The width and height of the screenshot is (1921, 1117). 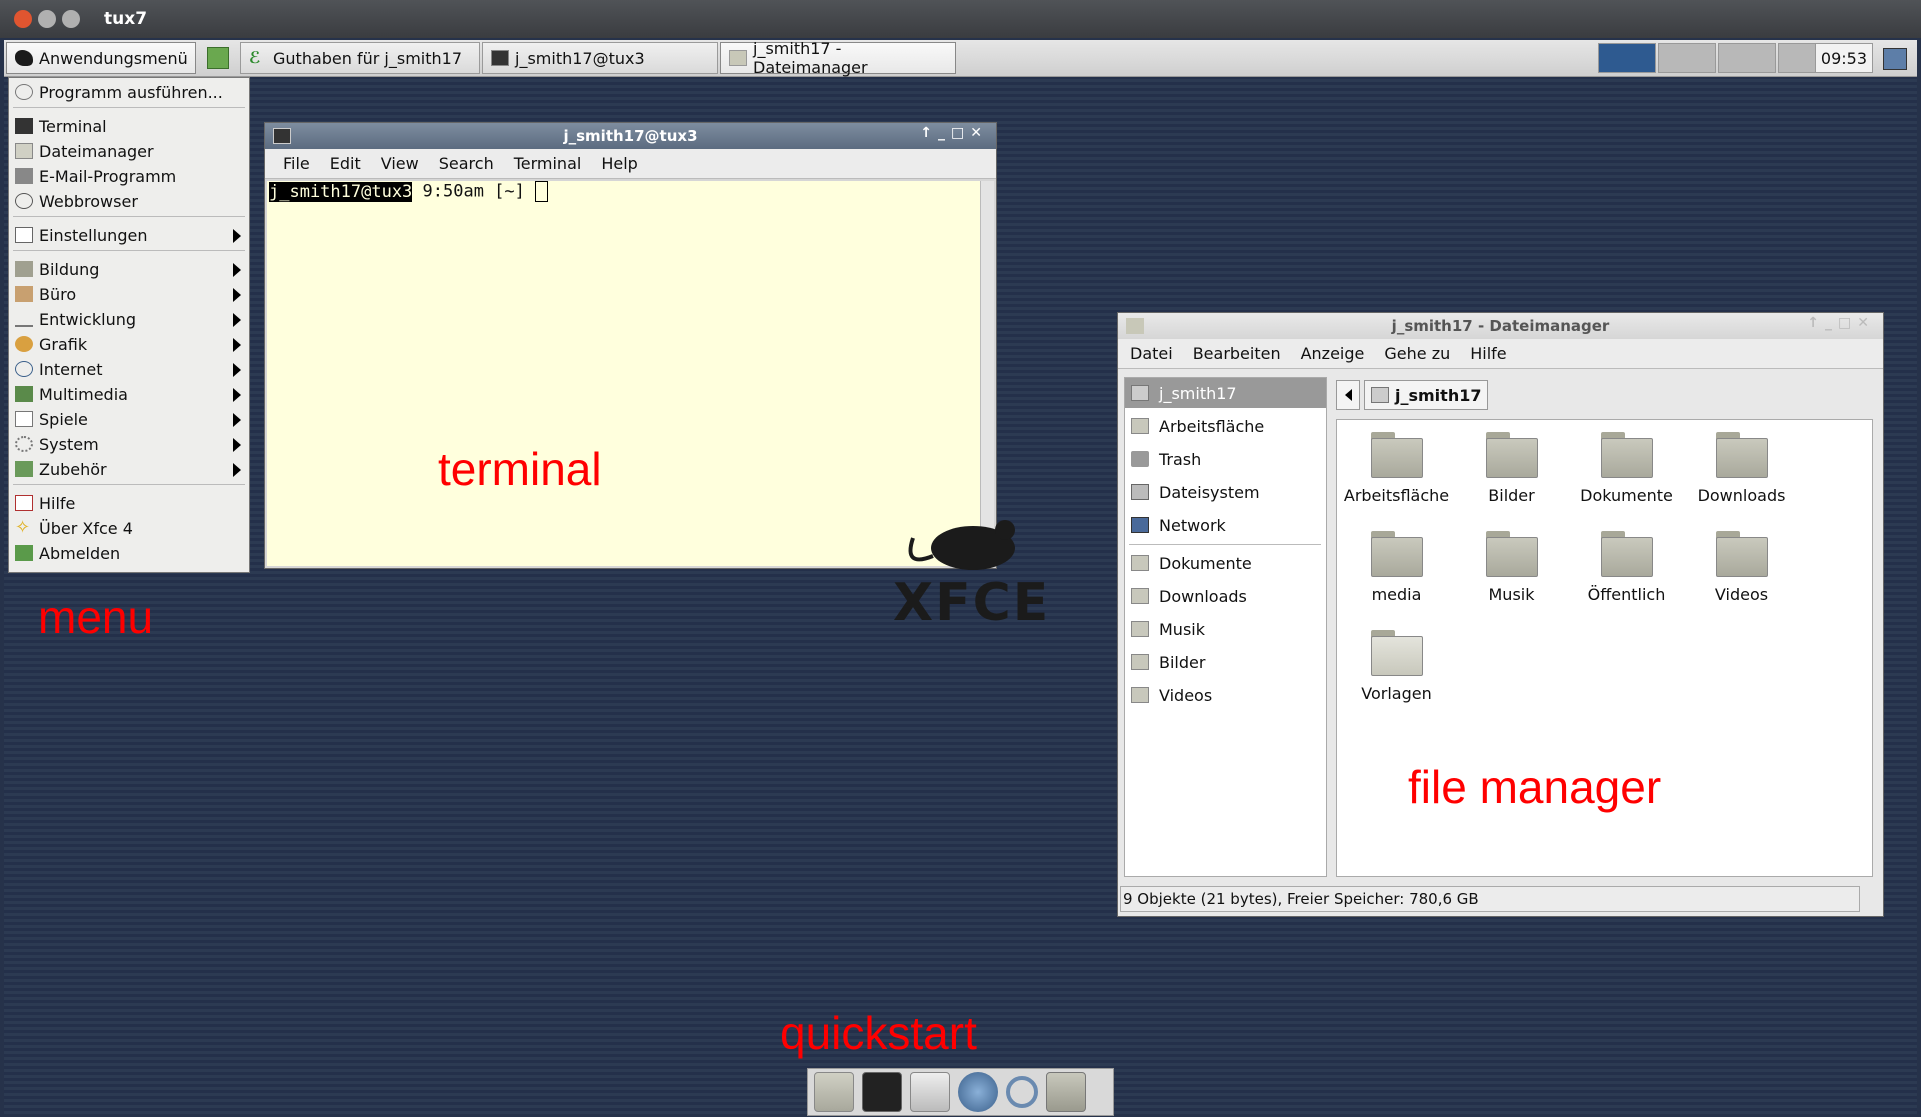 What do you see at coordinates (1225, 393) in the screenshot?
I see `sidebar-item-home: j_smith17` at bounding box center [1225, 393].